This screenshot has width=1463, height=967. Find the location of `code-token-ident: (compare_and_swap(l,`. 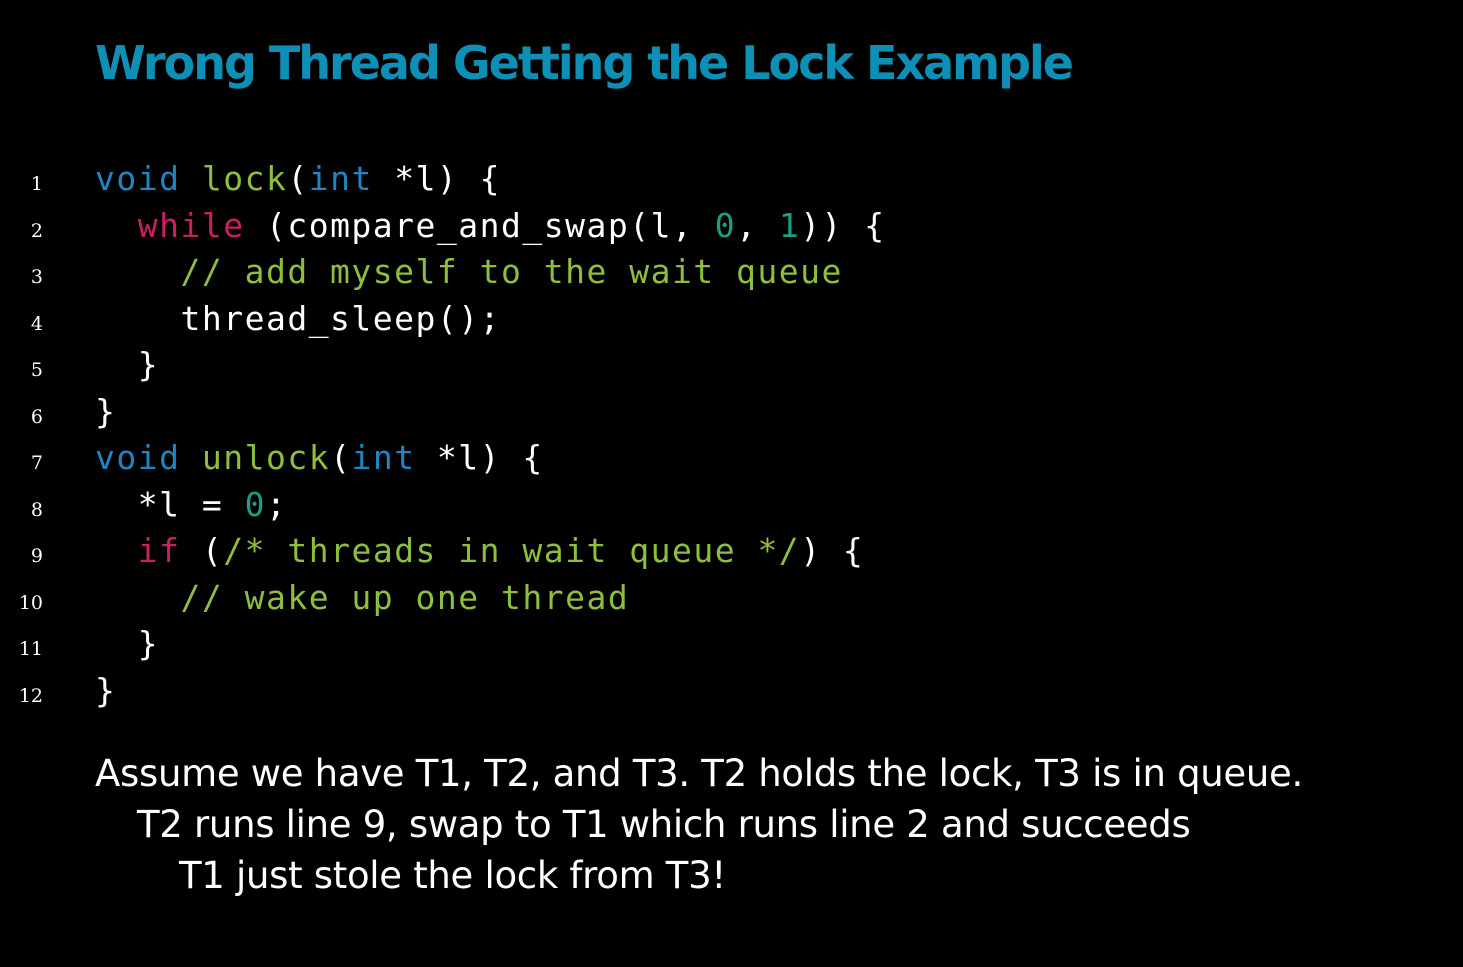

code-token-ident: (compare_and_swap(l, is located at coordinates (479, 225).